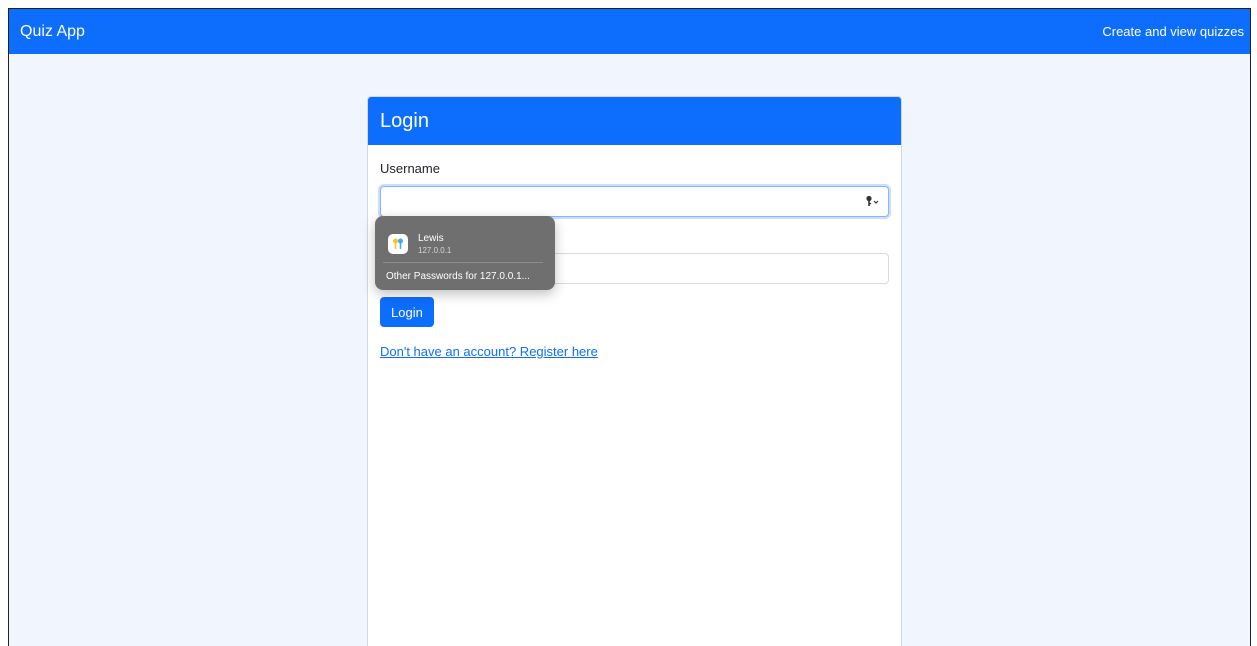 This screenshot has width=1257, height=646. I want to click on autofill-suggestion: Lewis 127.0.0.1, so click(465, 238).